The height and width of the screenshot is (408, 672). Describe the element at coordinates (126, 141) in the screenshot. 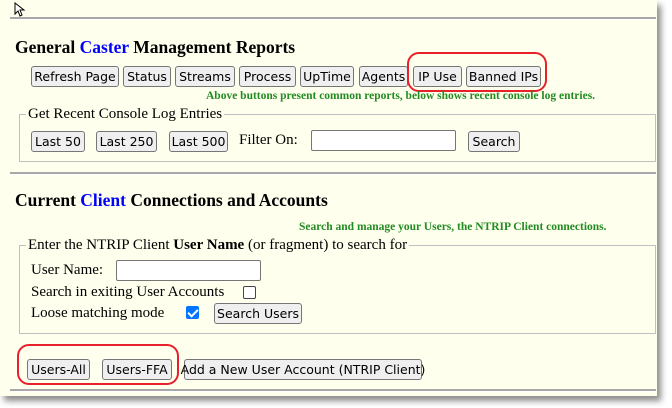

I see `last-250-button: Last 250` at that location.